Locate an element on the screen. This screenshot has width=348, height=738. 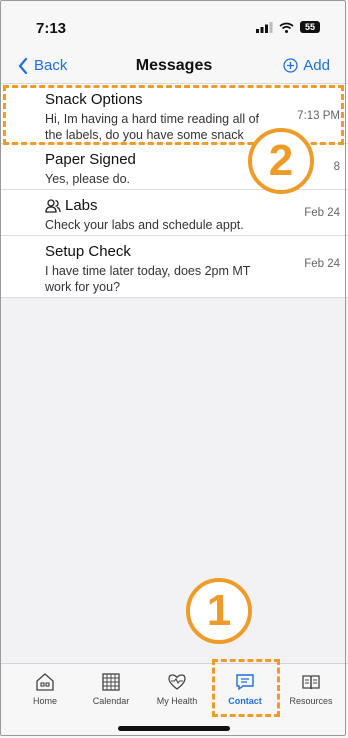
tab-my-health: My Health is located at coordinates (177, 689).